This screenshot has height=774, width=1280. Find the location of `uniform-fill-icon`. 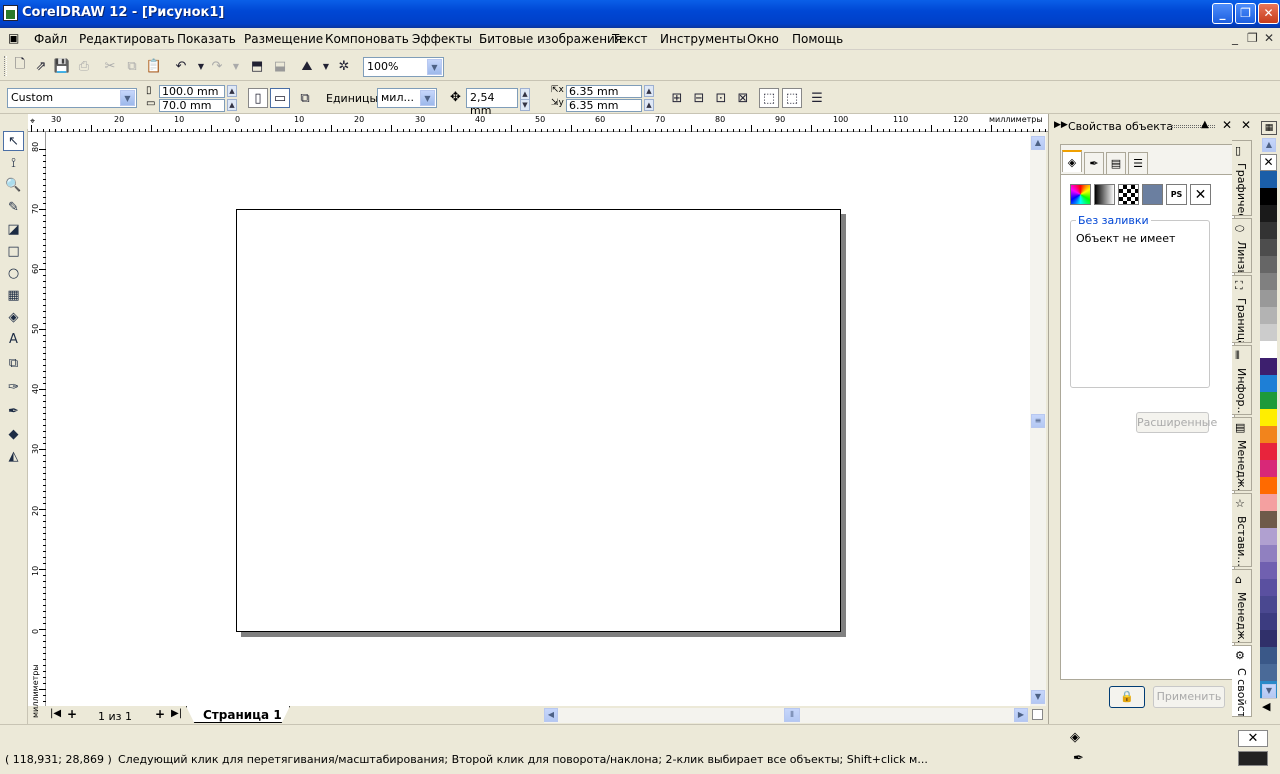

uniform-fill-icon is located at coordinates (1080, 194).